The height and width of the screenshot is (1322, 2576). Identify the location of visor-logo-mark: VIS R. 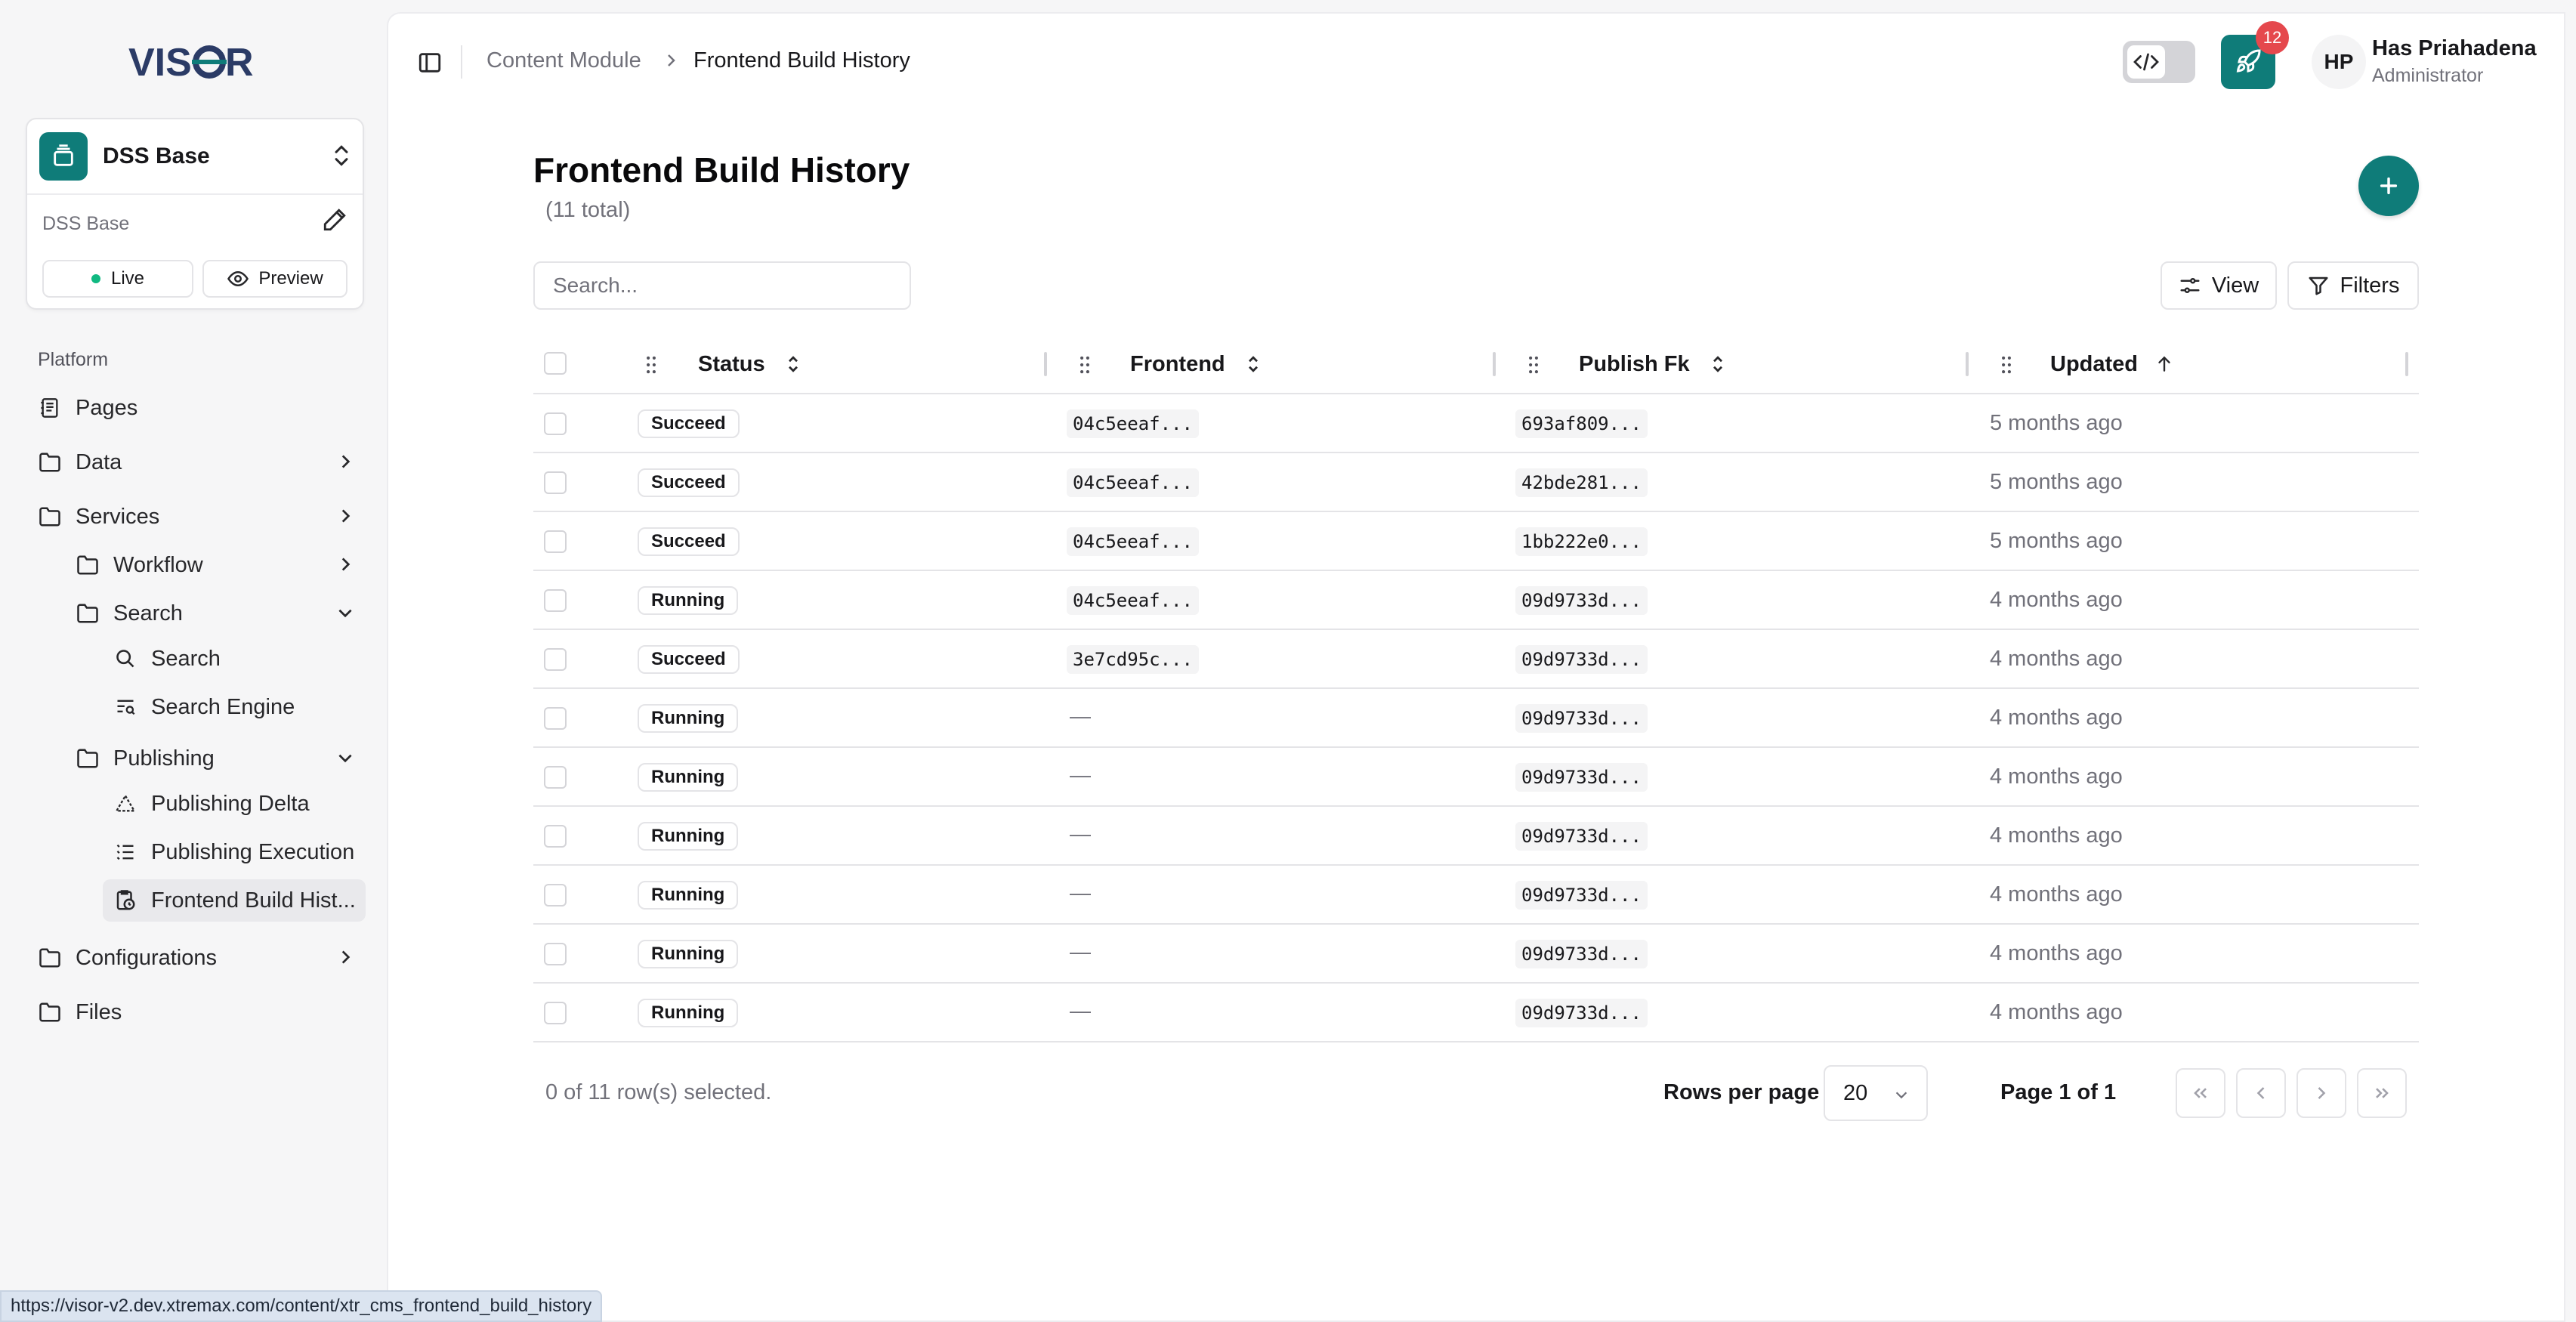
(191, 63).